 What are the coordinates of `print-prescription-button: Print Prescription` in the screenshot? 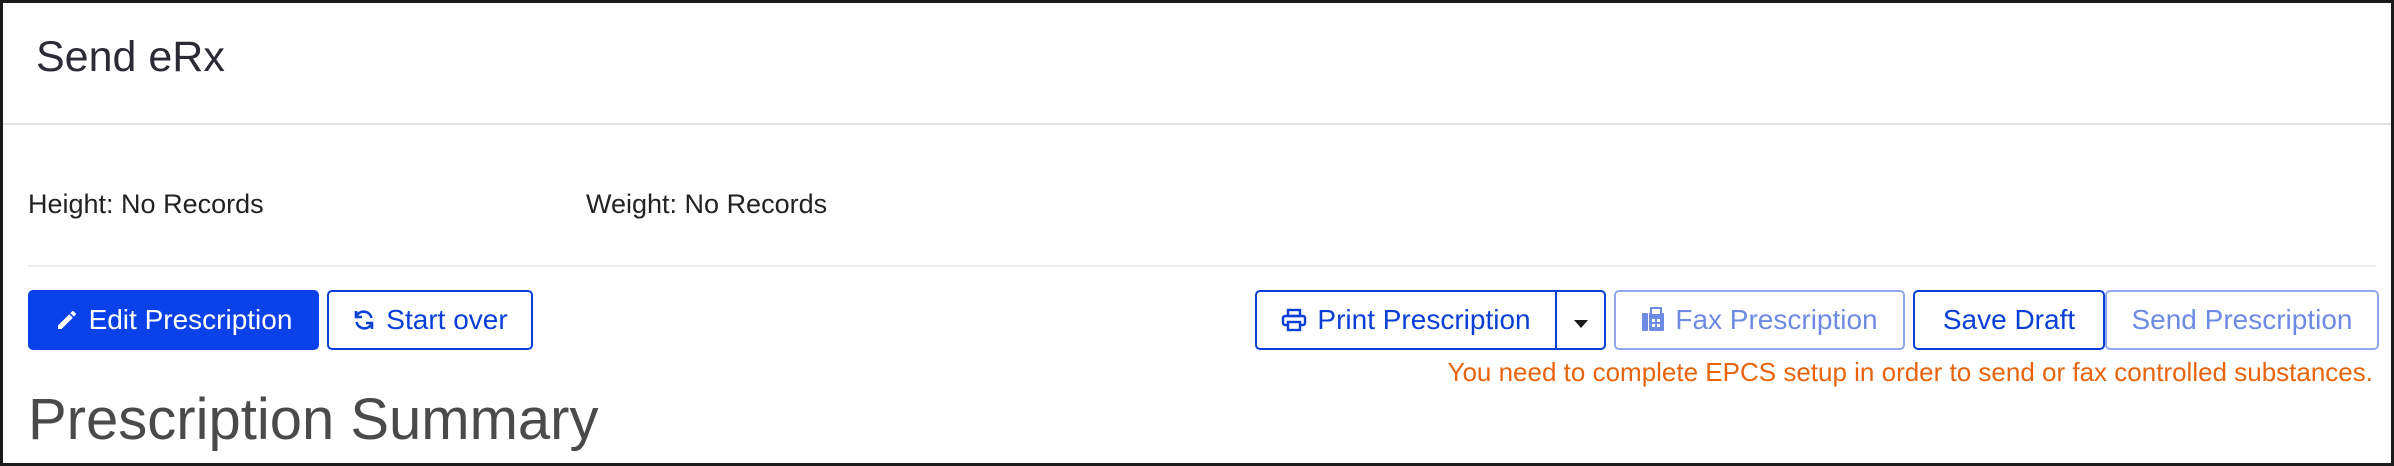 It's located at (1406, 320).